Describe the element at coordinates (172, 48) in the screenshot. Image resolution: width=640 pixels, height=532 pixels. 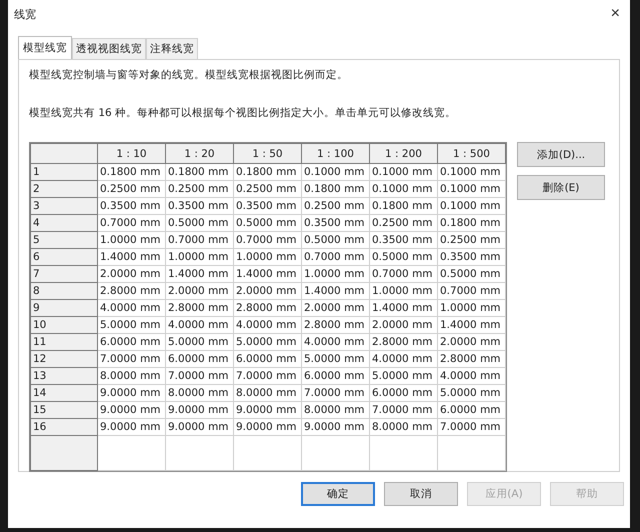
I see `tab: 注释线宽` at that location.